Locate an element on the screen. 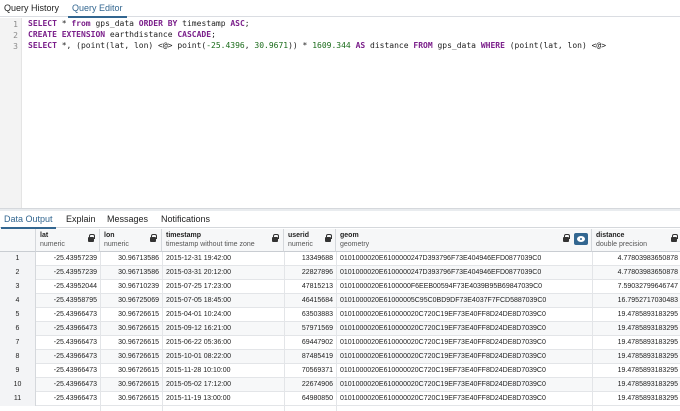 The image size is (680, 411). table-cell: 2015-03-31 20:12:00 is located at coordinates (223, 273).